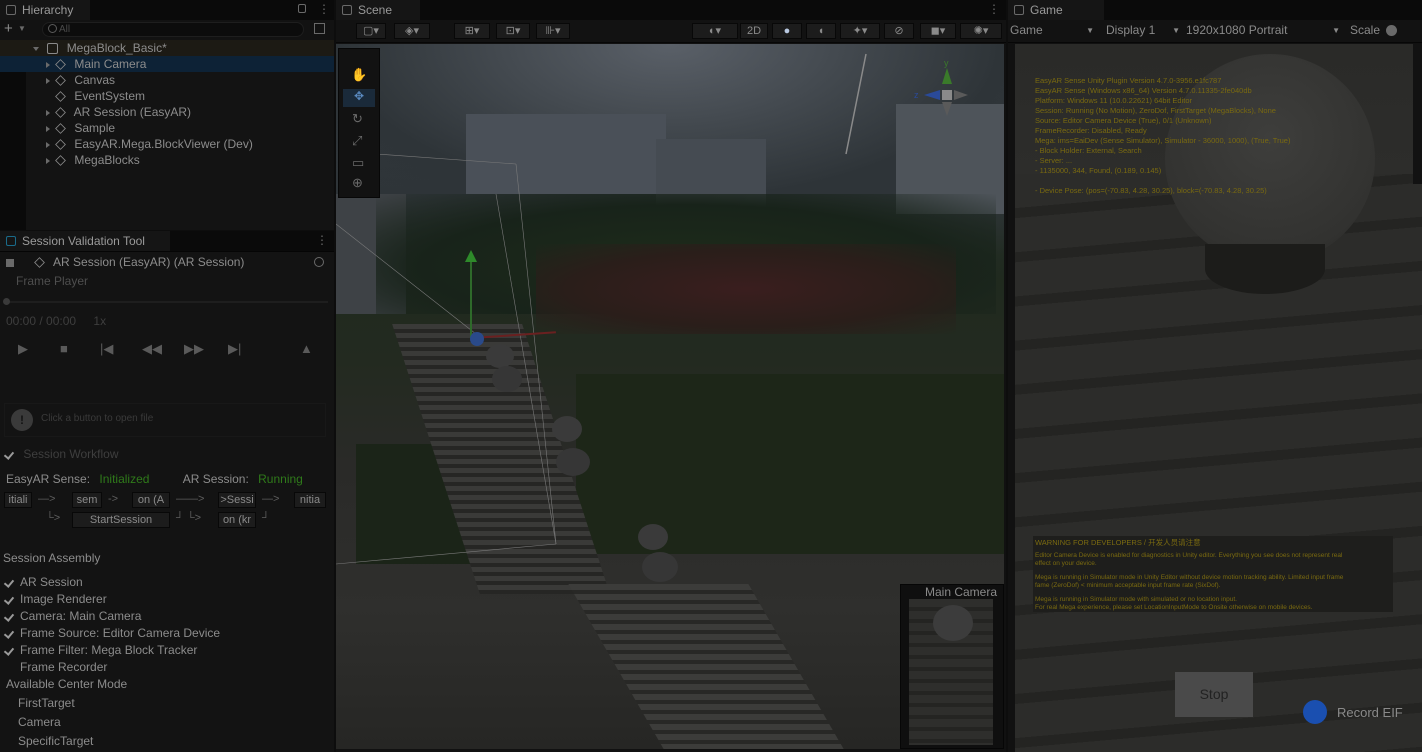 This screenshot has height=752, width=1422. Describe the element at coordinates (357, 141) in the screenshot. I see `scale-tool-icon: ⤢` at that location.